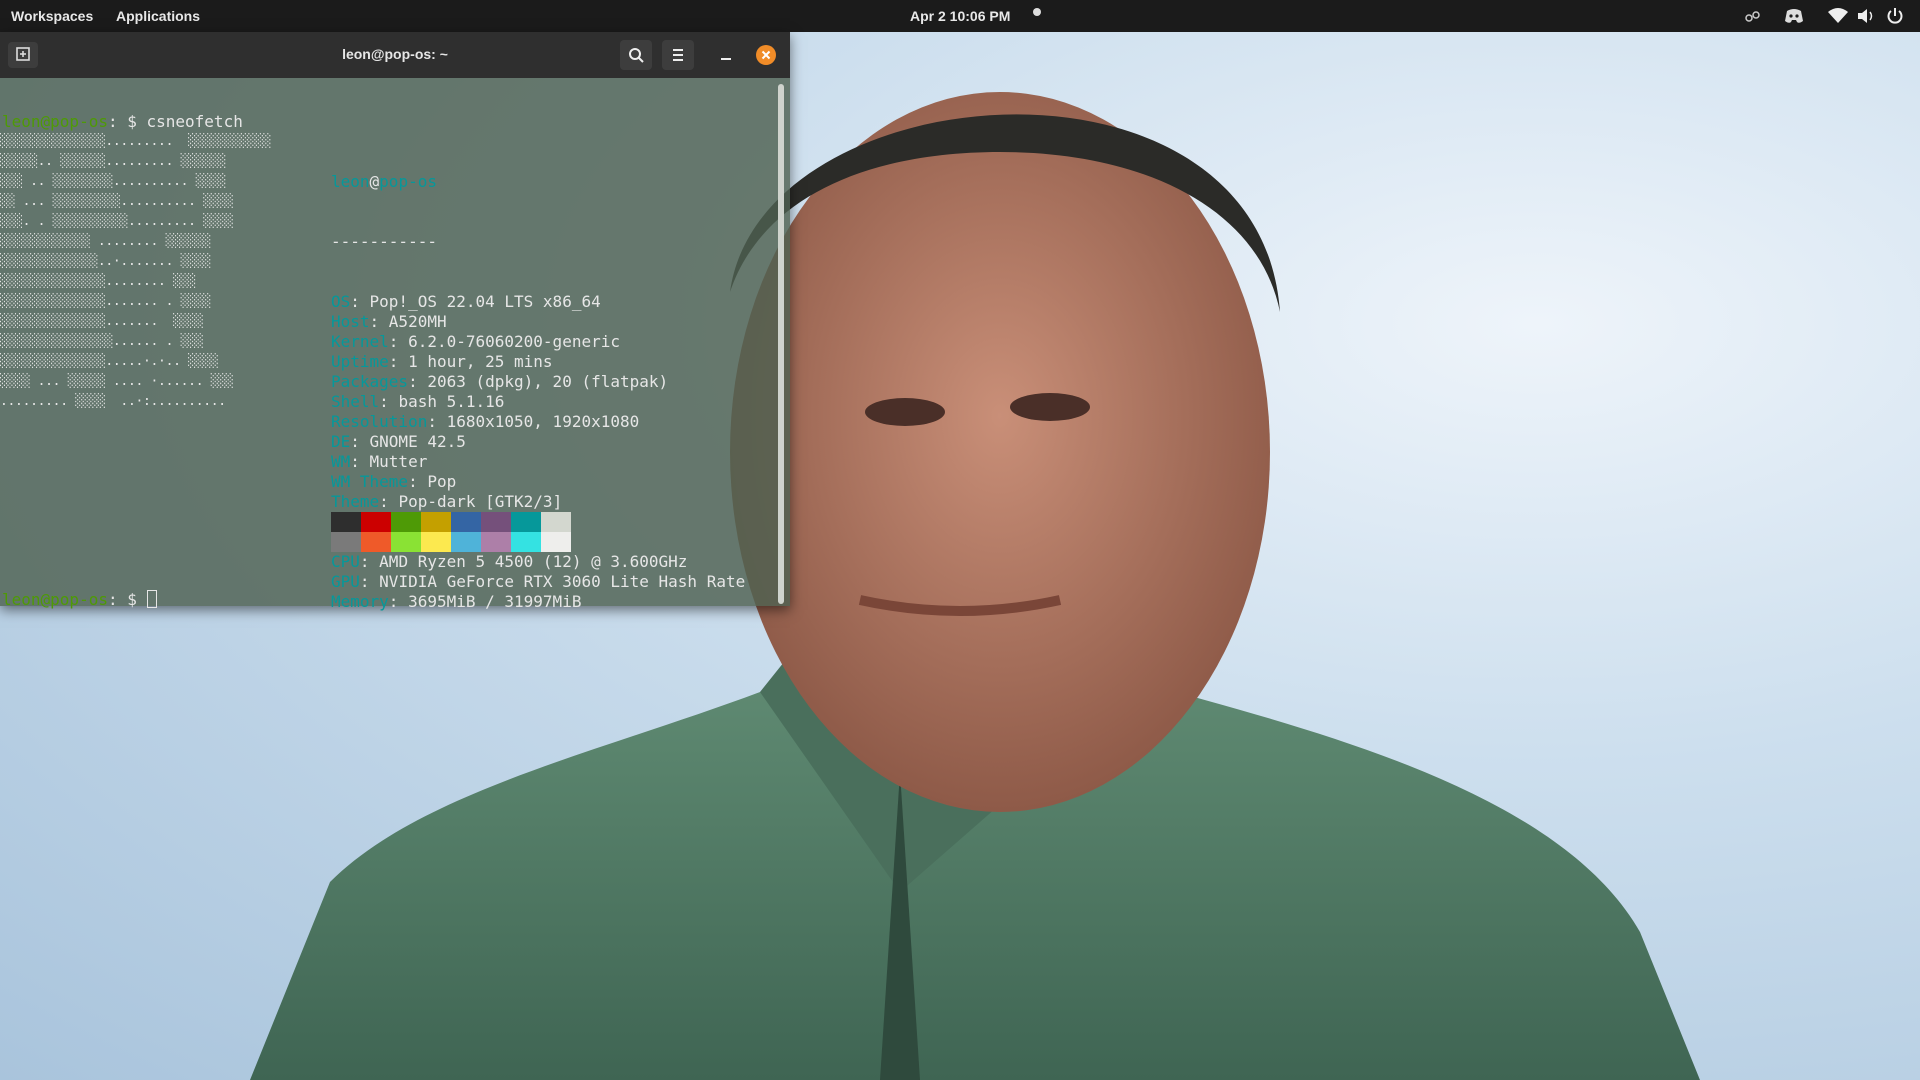 The height and width of the screenshot is (1080, 1920). What do you see at coordinates (726, 59) in the screenshot?
I see `minimize-icon` at bounding box center [726, 59].